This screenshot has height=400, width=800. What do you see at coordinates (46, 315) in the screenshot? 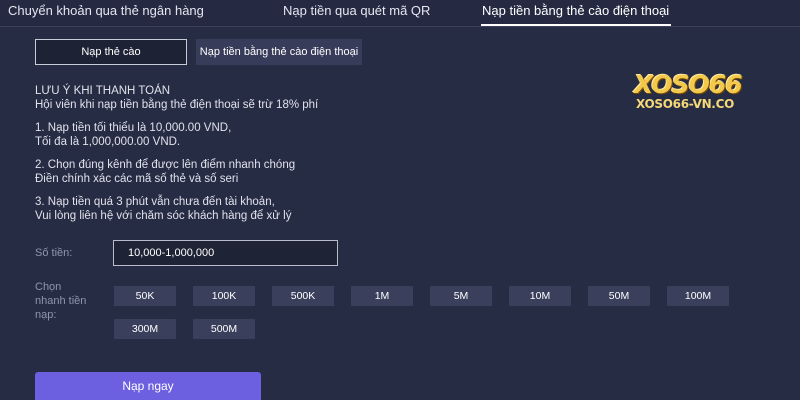
I see `quick-select-label-line3: nạp:` at bounding box center [46, 315].